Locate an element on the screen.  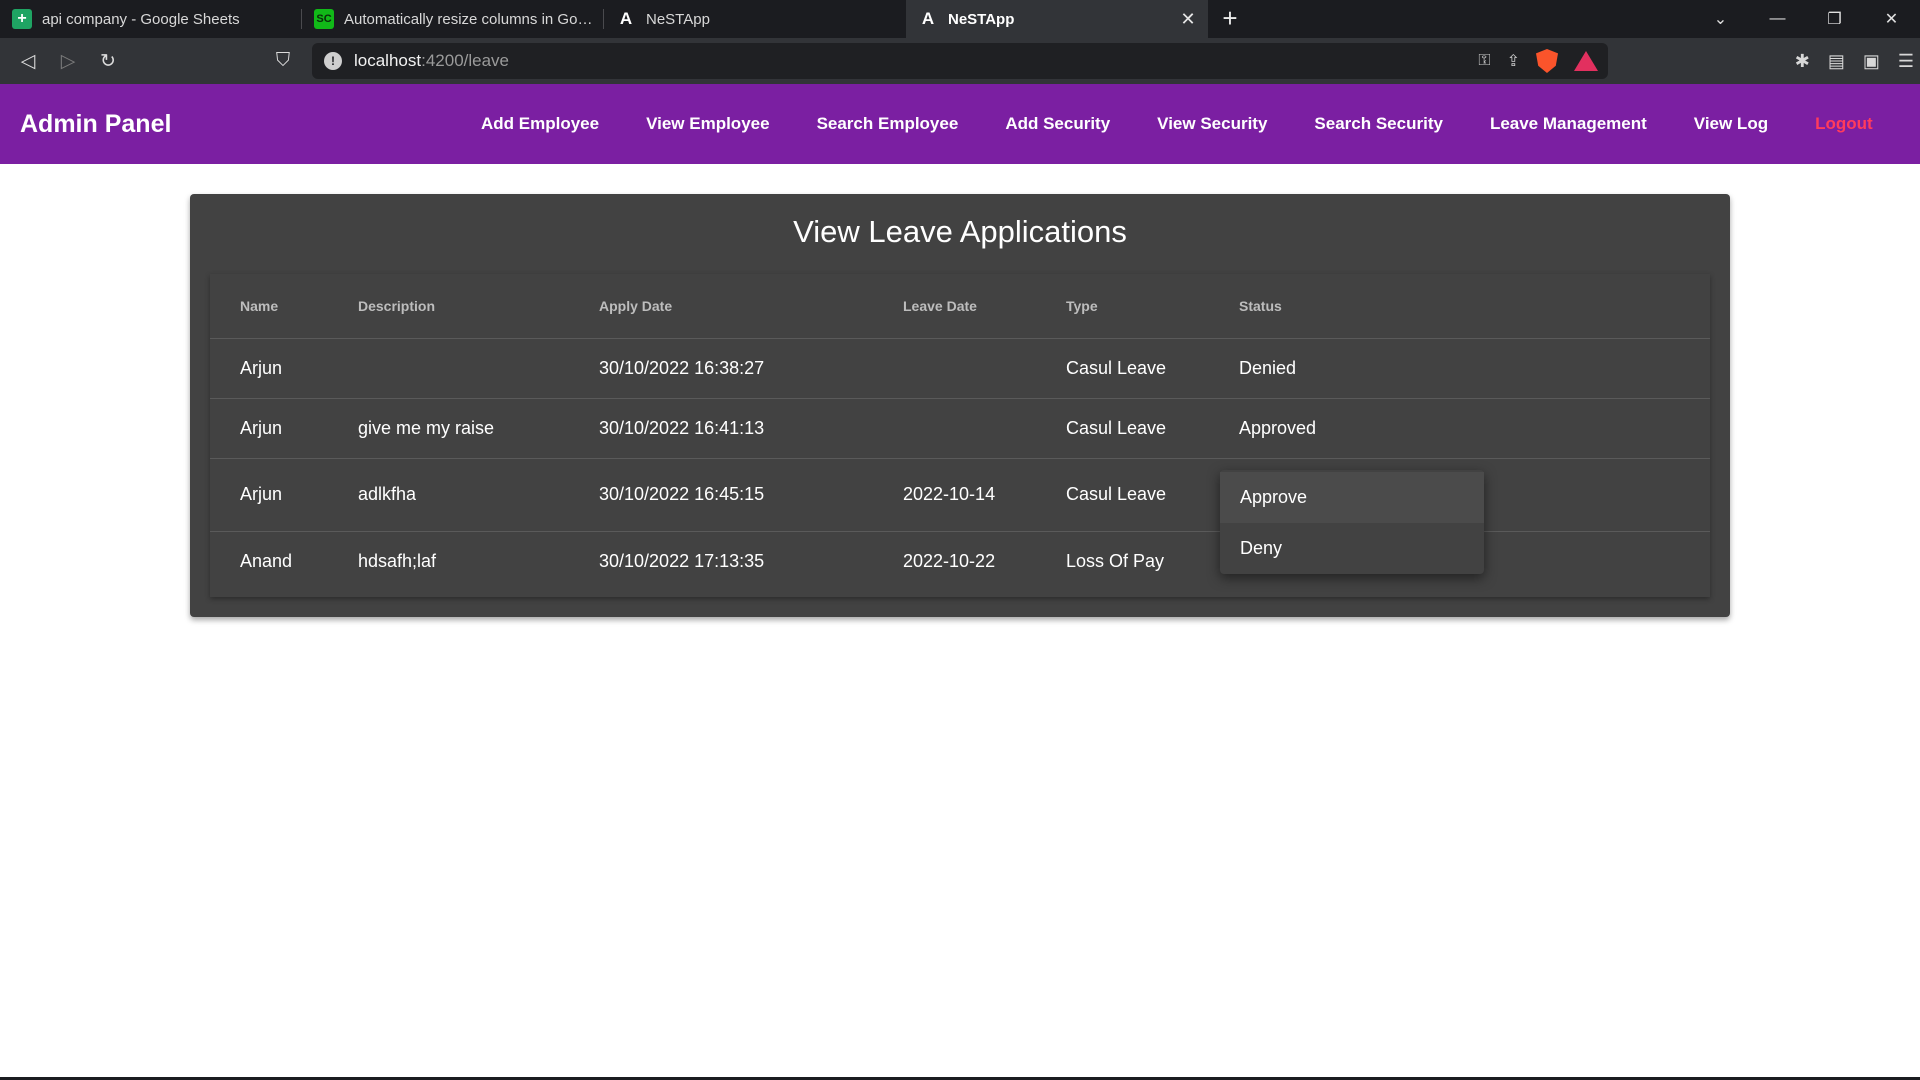
nav-add-employee: Add Employee is located at coordinates (540, 124).